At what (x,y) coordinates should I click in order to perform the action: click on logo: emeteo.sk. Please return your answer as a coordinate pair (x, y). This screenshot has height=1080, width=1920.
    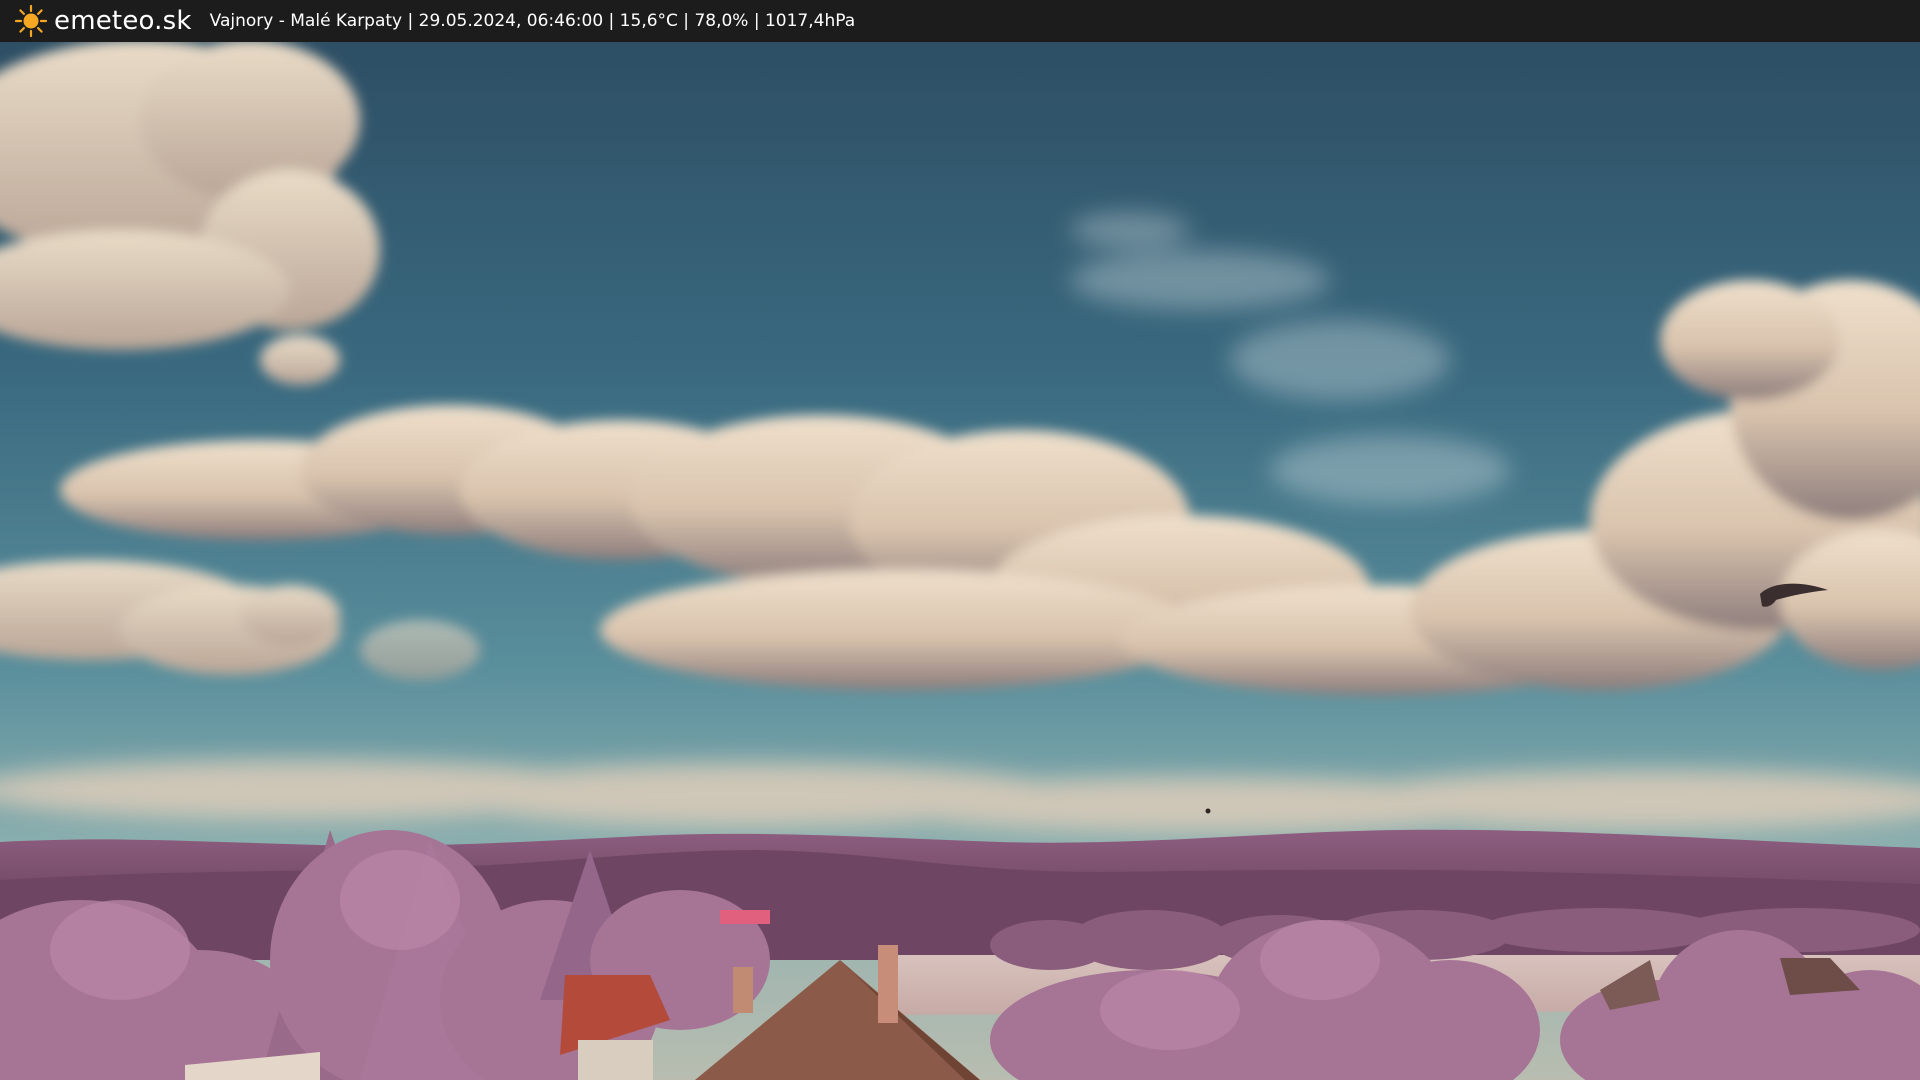
    Looking at the image, I should click on (103, 21).